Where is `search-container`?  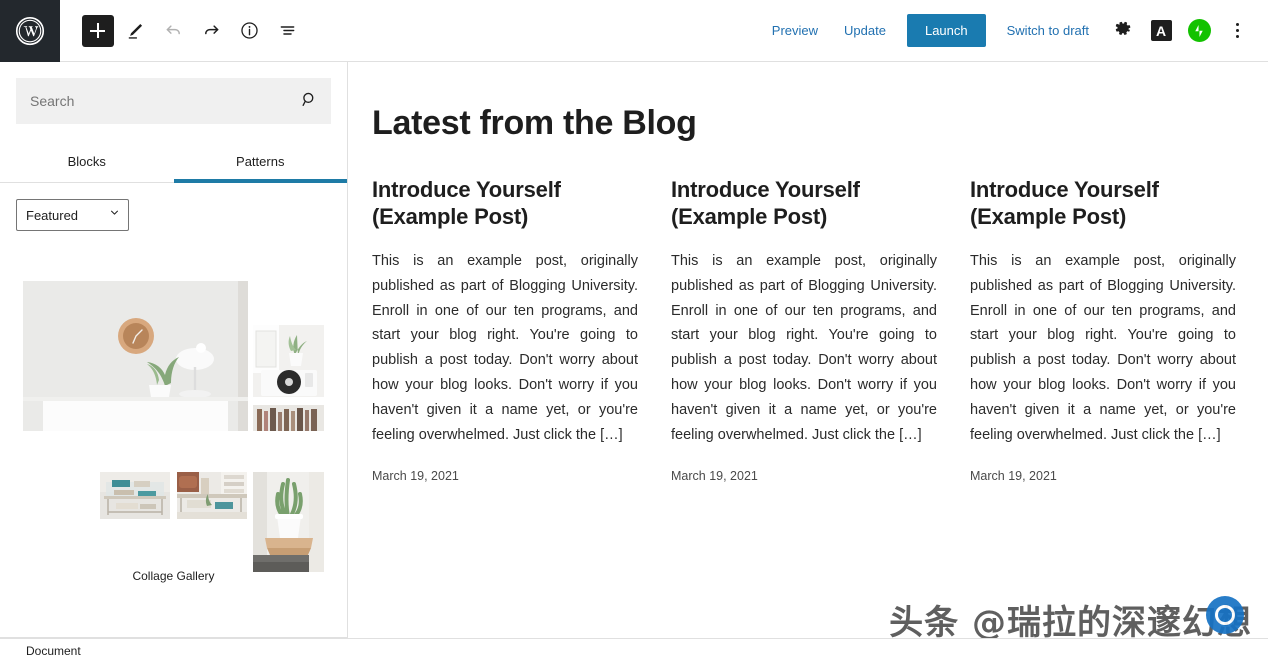
search-container is located at coordinates (173, 93).